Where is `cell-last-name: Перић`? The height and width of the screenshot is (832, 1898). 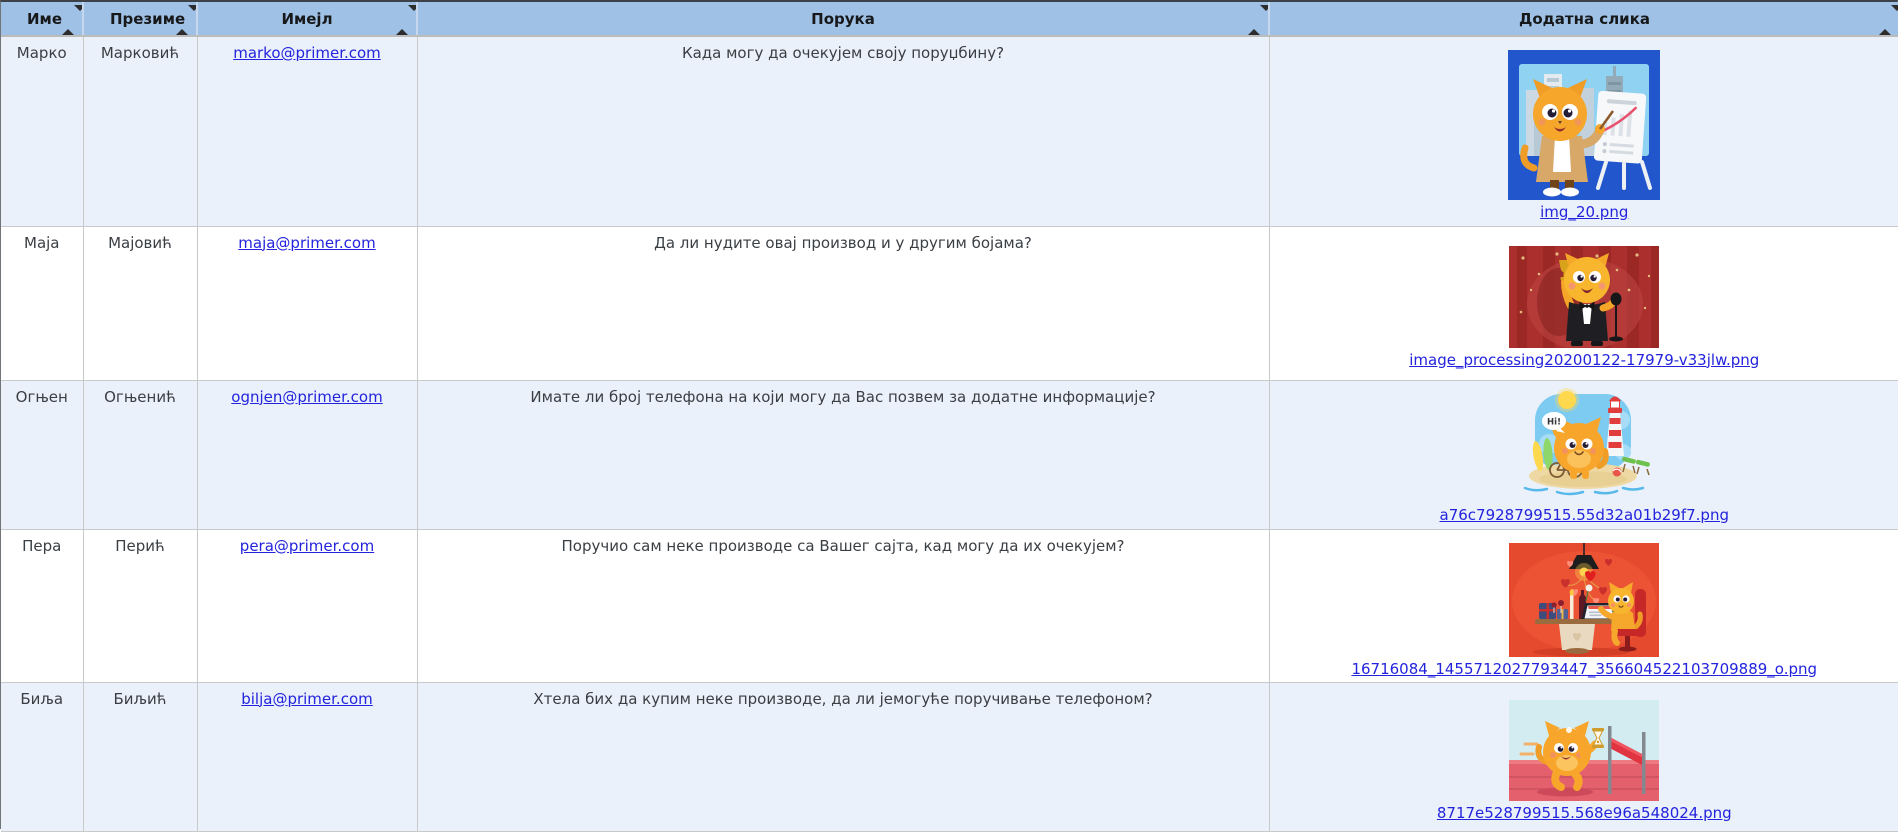 cell-last-name: Перић is located at coordinates (140, 606).